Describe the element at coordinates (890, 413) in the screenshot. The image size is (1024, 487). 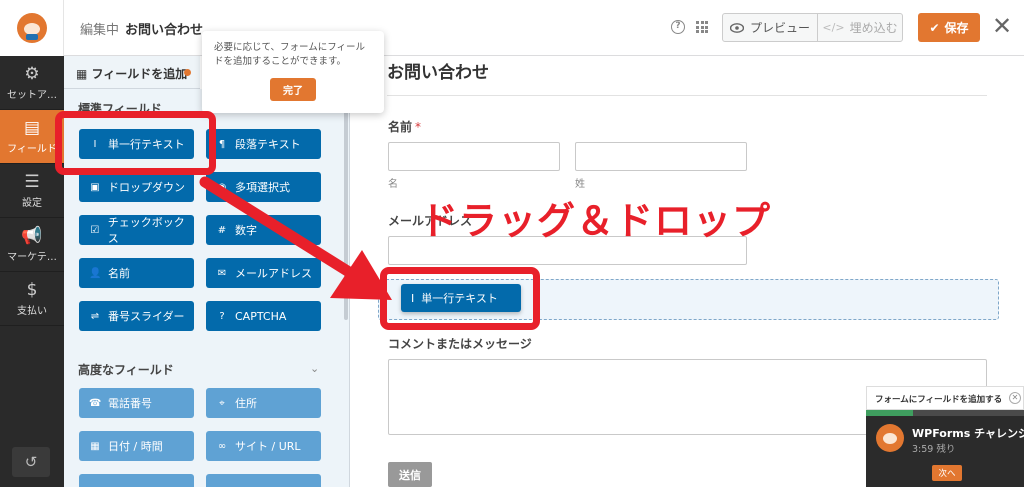
I see `progress-fill` at that location.